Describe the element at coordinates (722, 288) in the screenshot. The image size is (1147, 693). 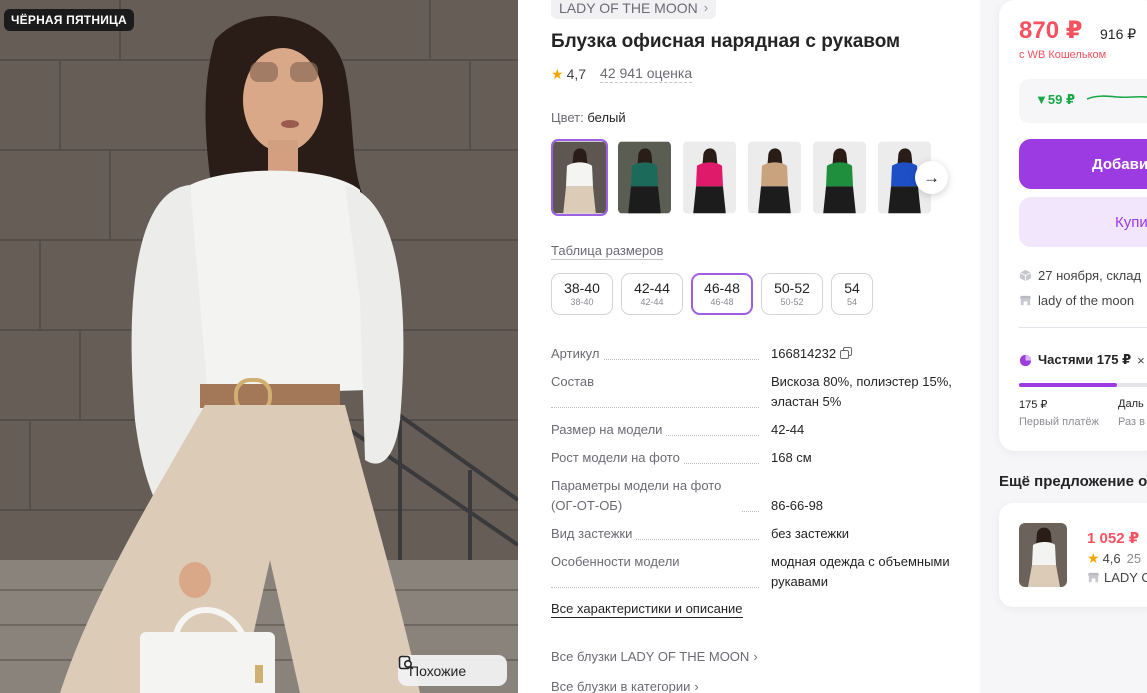
I see `size-option-label: 46-48` at that location.